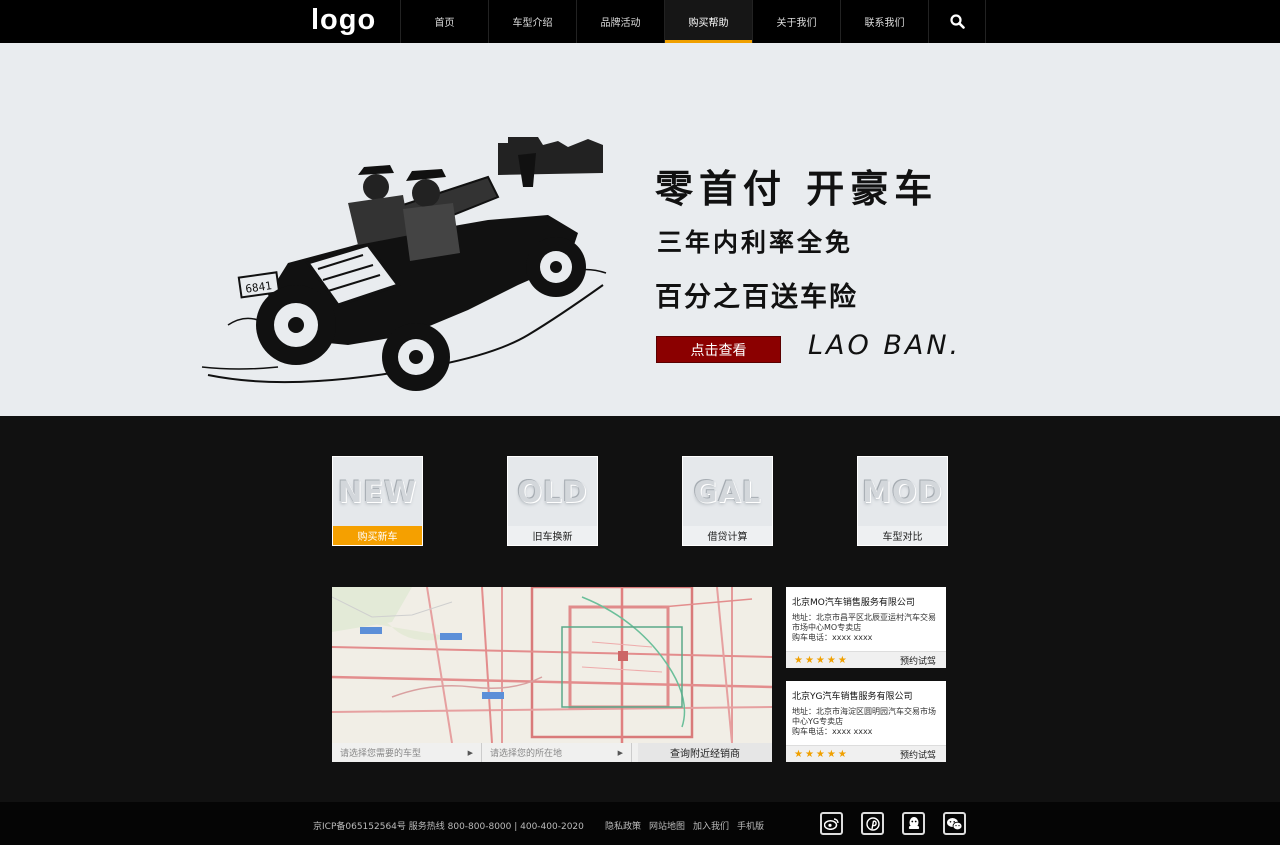 The width and height of the screenshot is (1280, 845). I want to click on search-button, so click(957, 21).